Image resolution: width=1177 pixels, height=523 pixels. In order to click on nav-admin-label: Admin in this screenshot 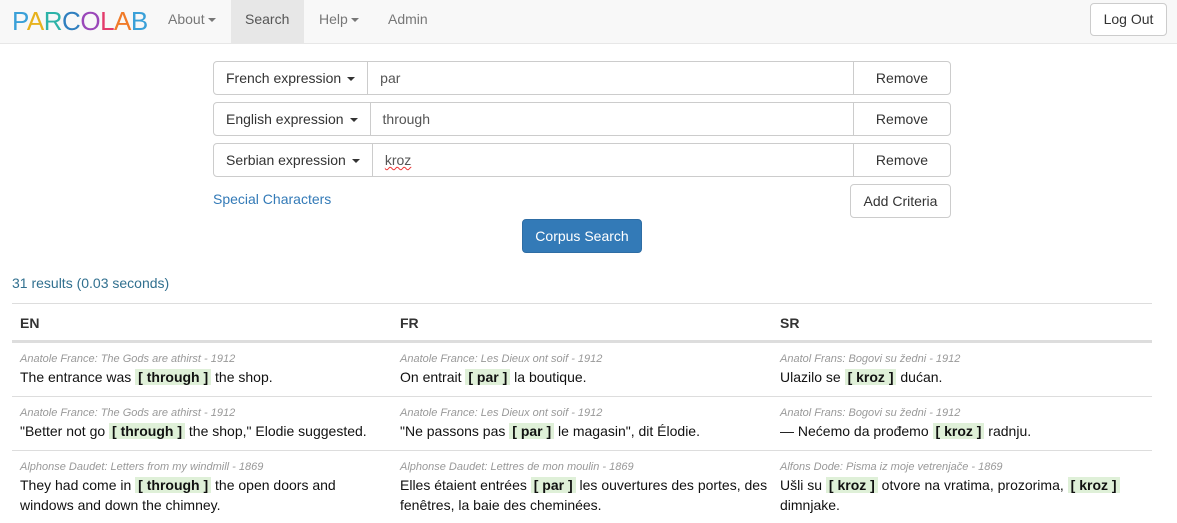, I will do `click(408, 19)`.